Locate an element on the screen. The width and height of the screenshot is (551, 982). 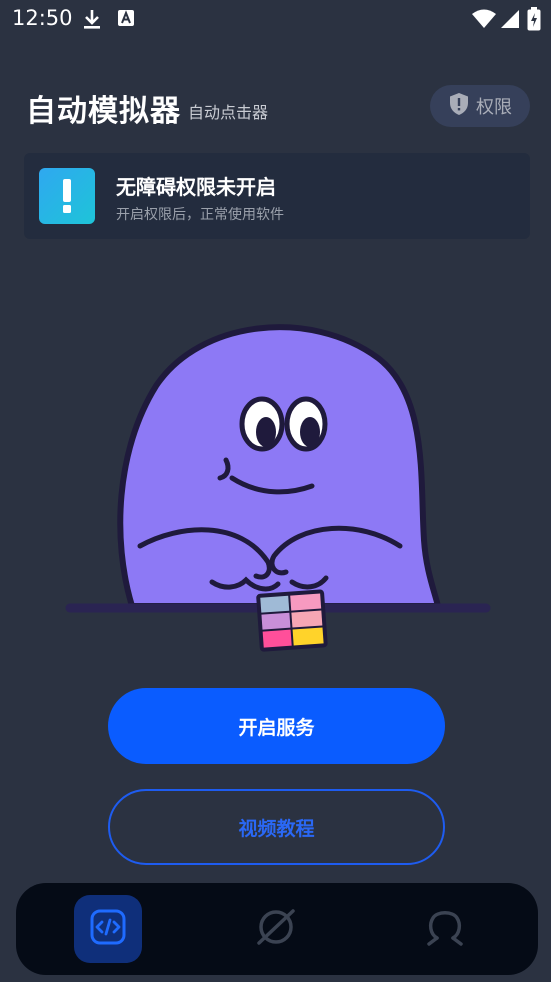
signal-icon is located at coordinates (510, 21).